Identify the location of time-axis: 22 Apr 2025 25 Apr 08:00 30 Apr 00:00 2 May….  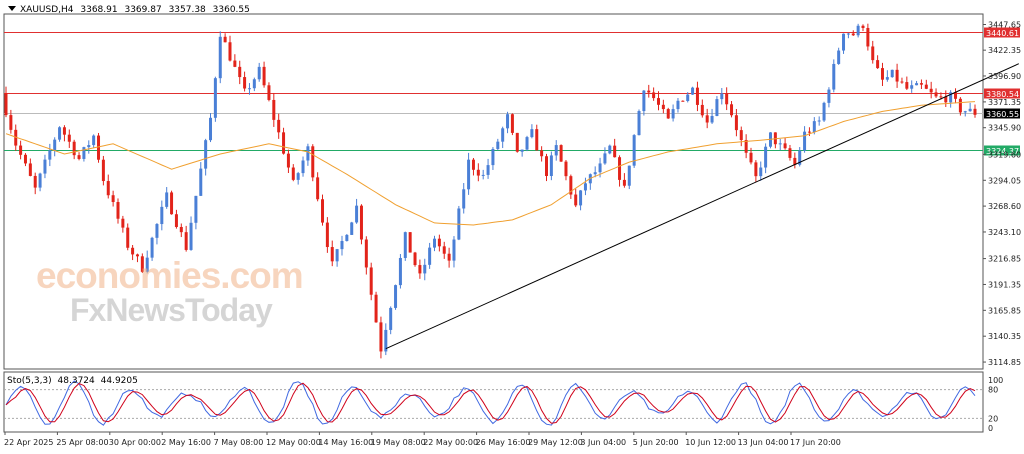
(422, 439).